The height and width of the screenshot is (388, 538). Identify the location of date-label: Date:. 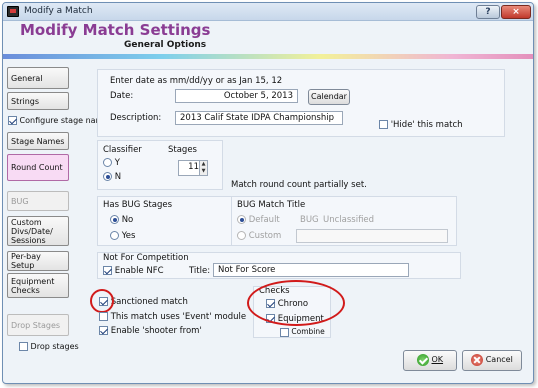
(122, 96).